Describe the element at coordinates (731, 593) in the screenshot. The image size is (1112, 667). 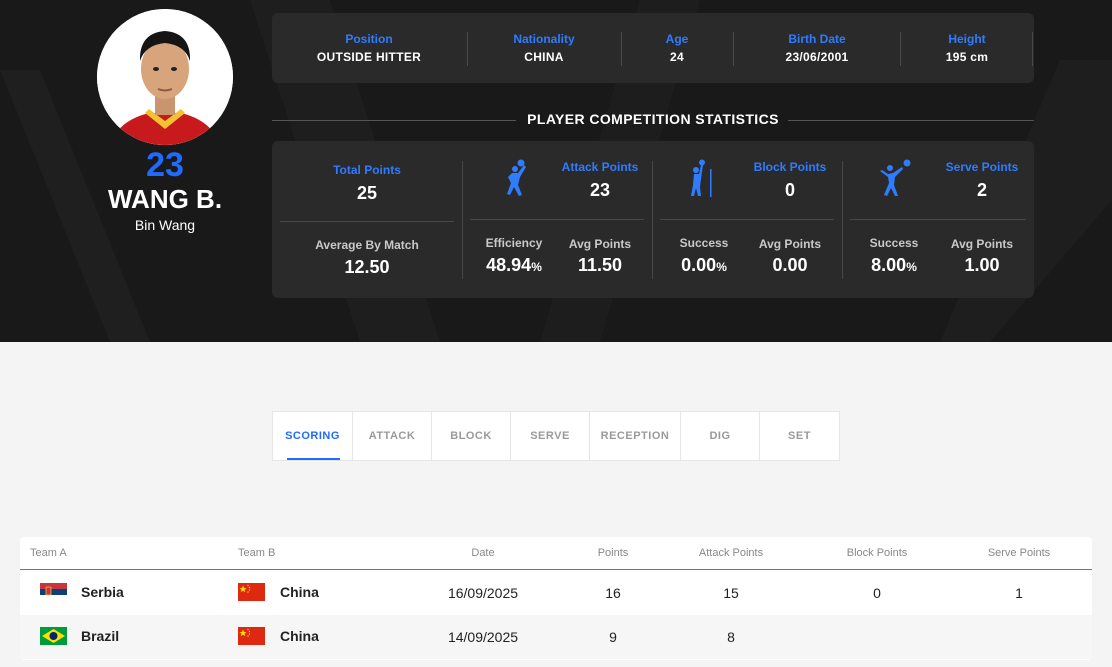
I see `match-attack-points: 15` at that location.